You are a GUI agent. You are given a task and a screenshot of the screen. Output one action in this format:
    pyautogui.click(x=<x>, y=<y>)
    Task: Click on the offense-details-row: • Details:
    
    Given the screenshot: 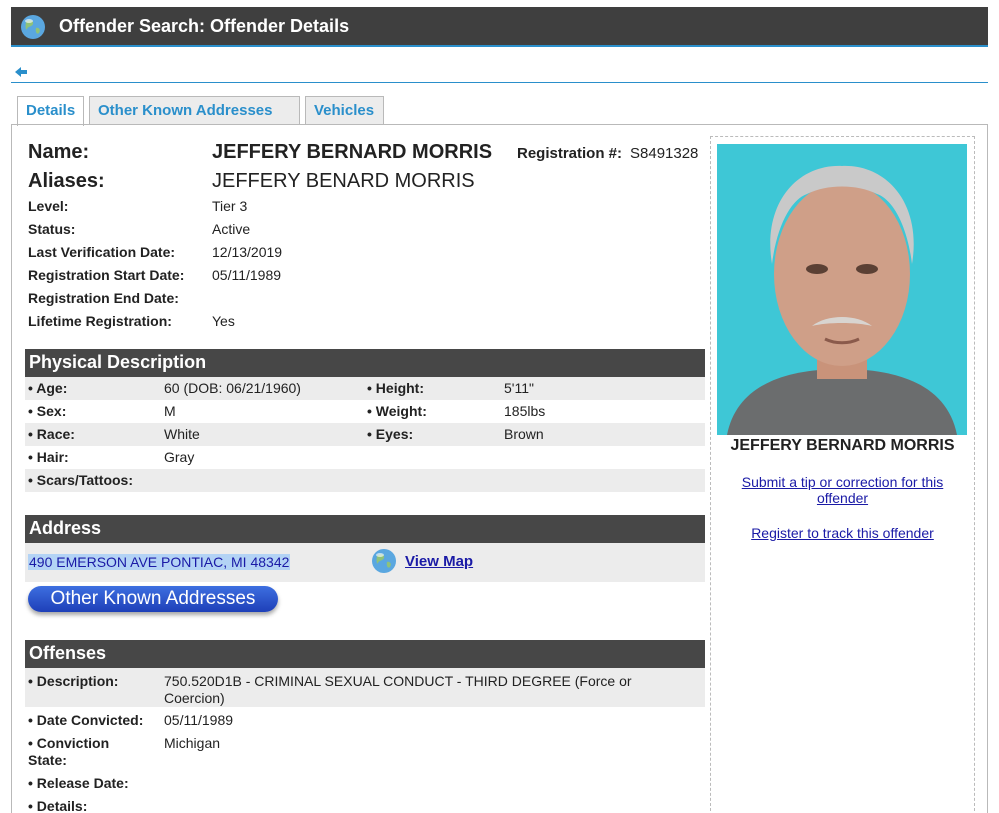 What is the action you would take?
    pyautogui.click(x=58, y=805)
    